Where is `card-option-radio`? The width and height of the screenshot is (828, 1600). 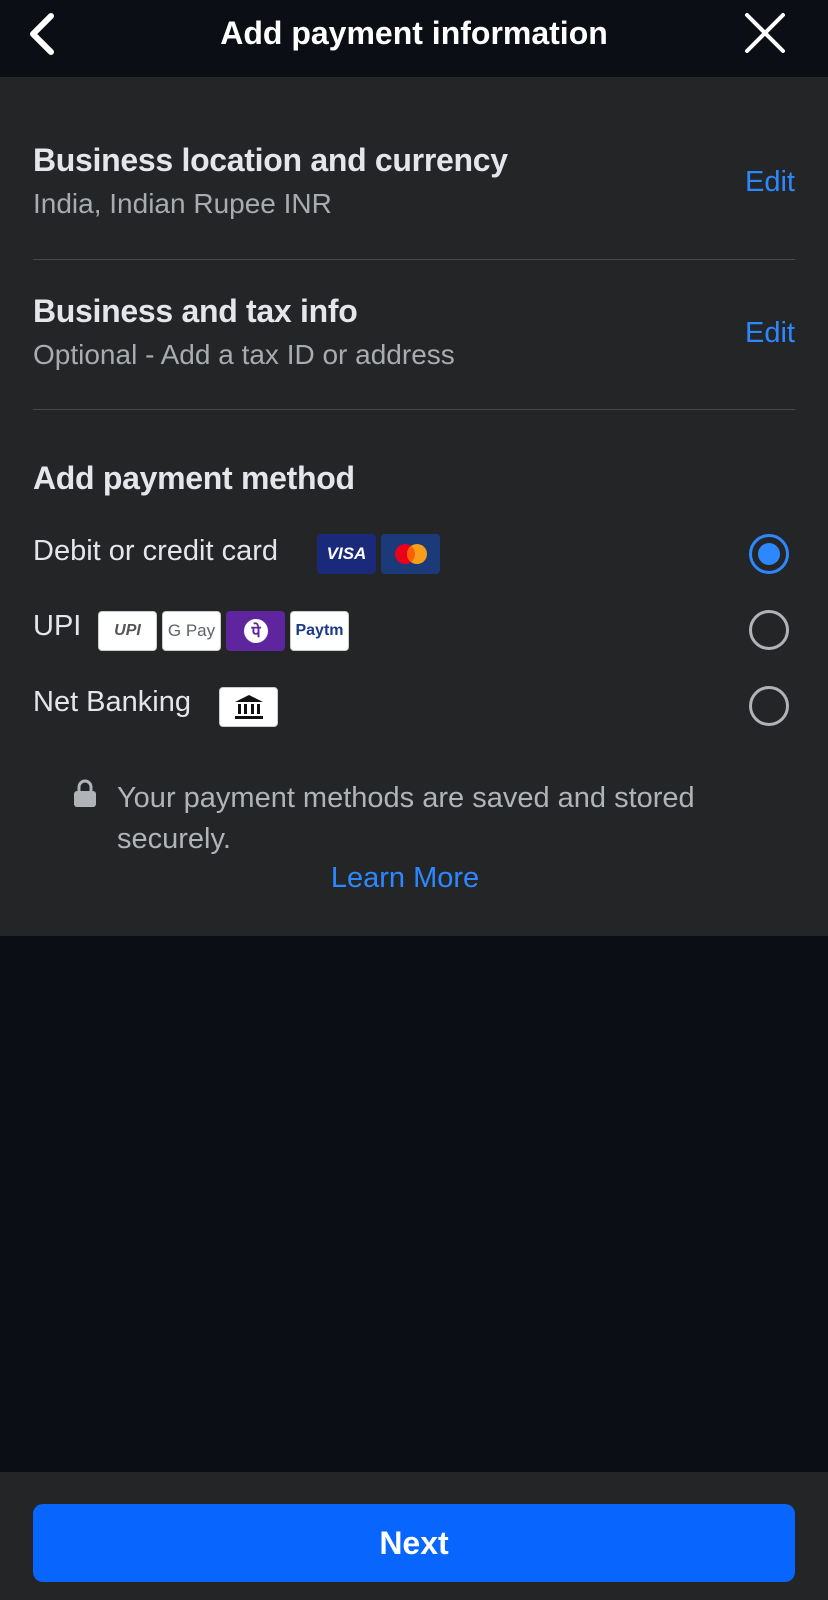
card-option-radio is located at coordinates (769, 554).